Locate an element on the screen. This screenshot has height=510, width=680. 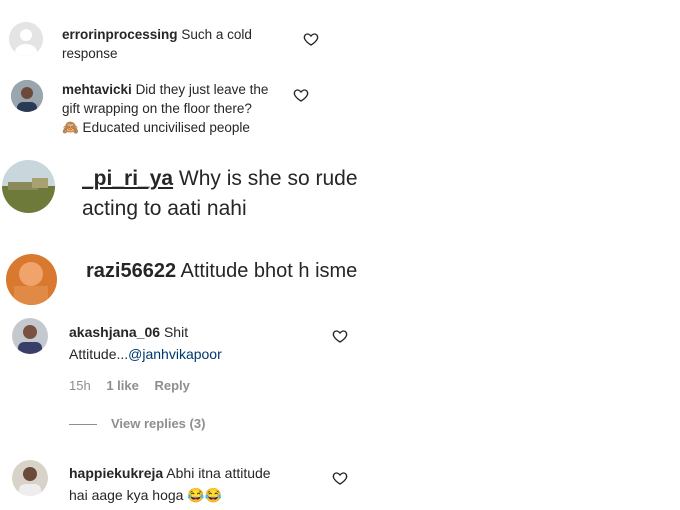
comment-username: akashjana_06 is located at coordinates (114, 332).